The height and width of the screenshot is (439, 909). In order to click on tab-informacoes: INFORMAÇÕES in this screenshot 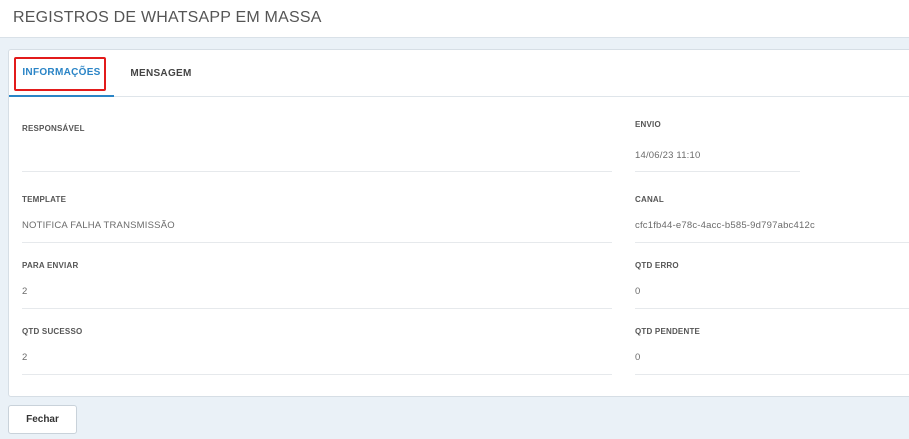, I will do `click(61, 73)`.